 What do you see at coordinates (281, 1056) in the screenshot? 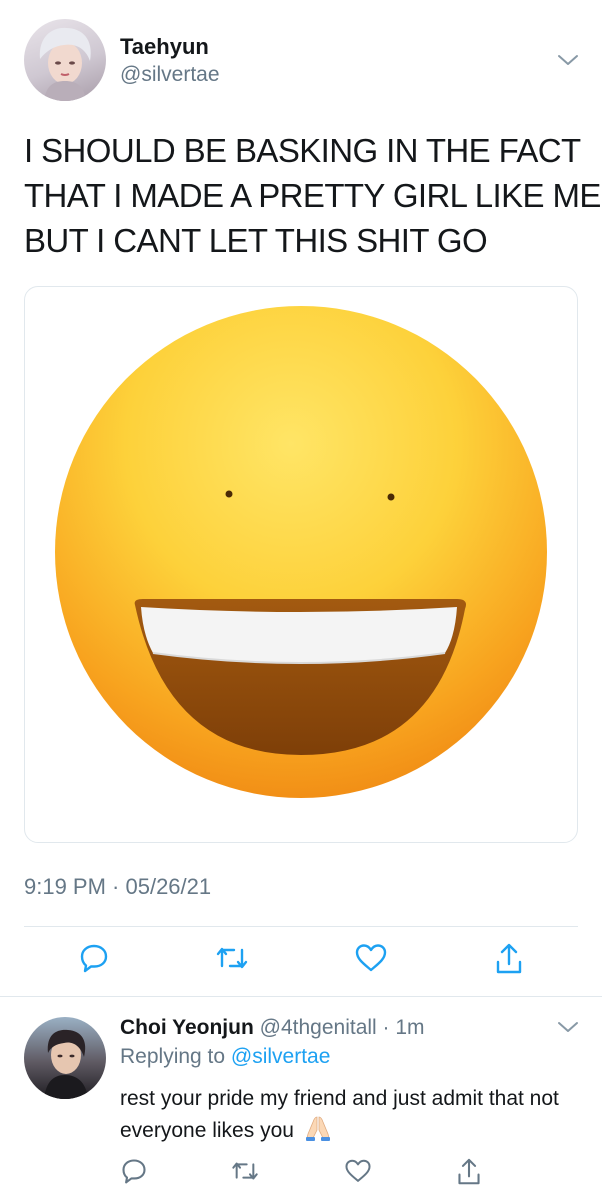
I see `replying-mention-link: @silvertae` at bounding box center [281, 1056].